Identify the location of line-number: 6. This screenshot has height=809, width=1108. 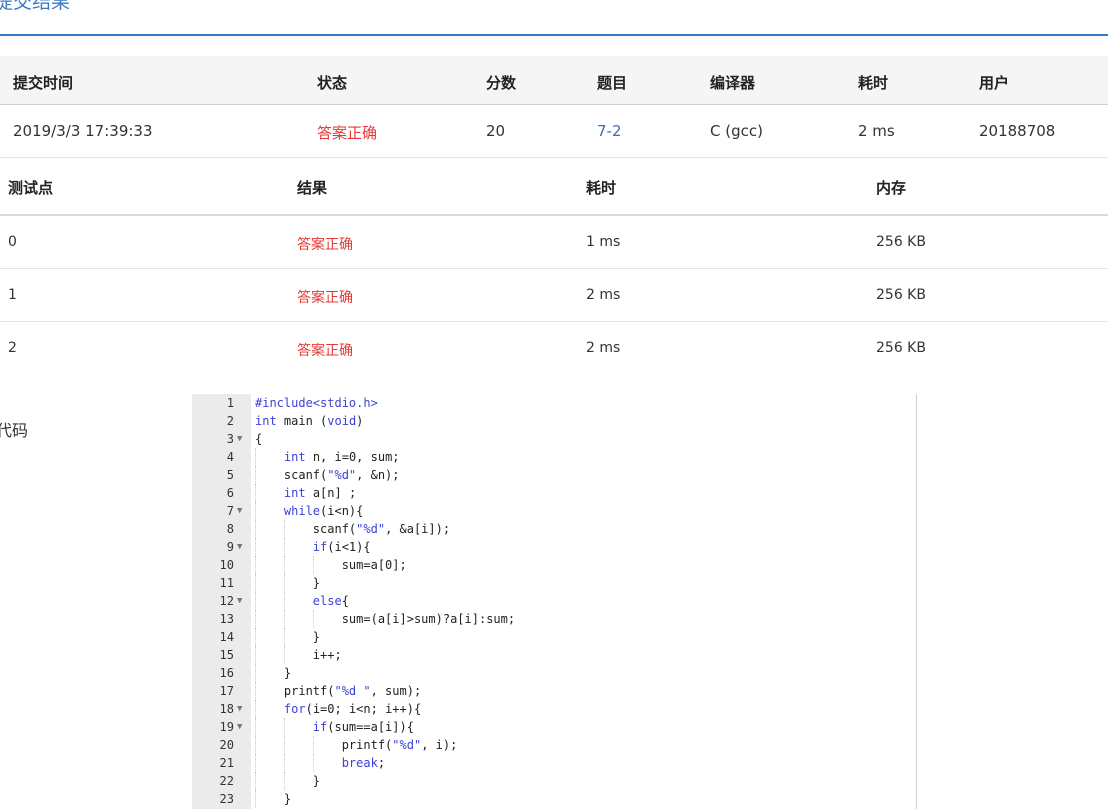
(230, 493).